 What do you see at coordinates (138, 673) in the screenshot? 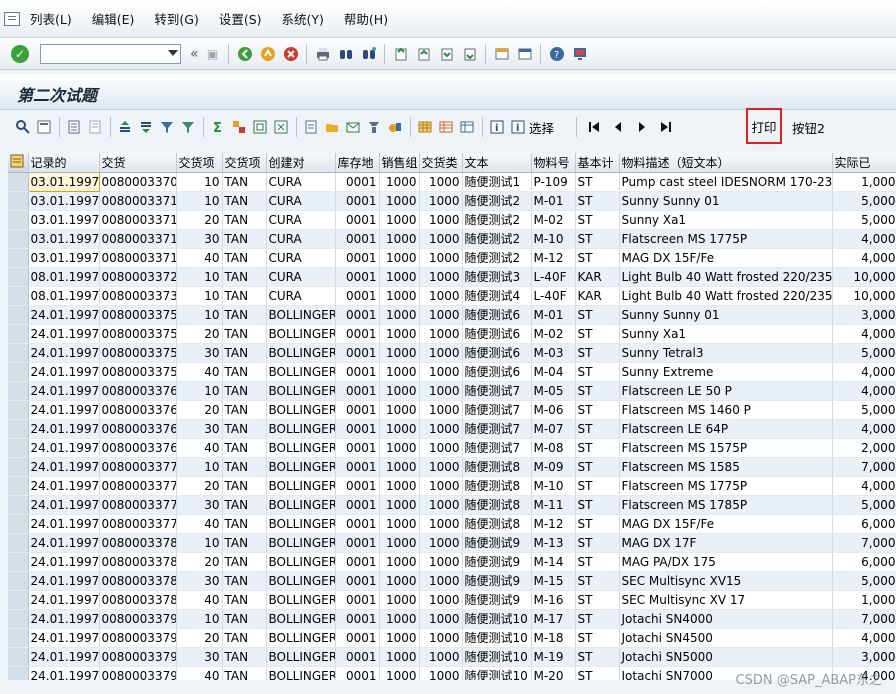
I see `table-cell: 0080003379` at bounding box center [138, 673].